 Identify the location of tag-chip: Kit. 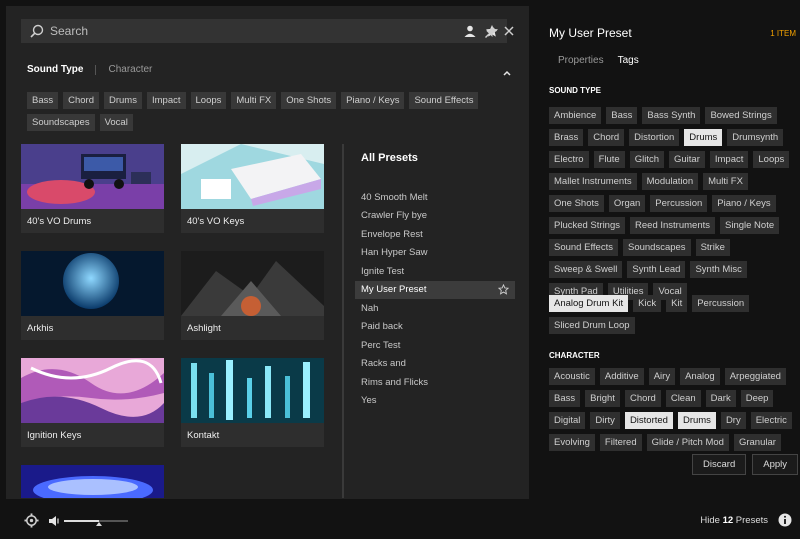
(677, 303).